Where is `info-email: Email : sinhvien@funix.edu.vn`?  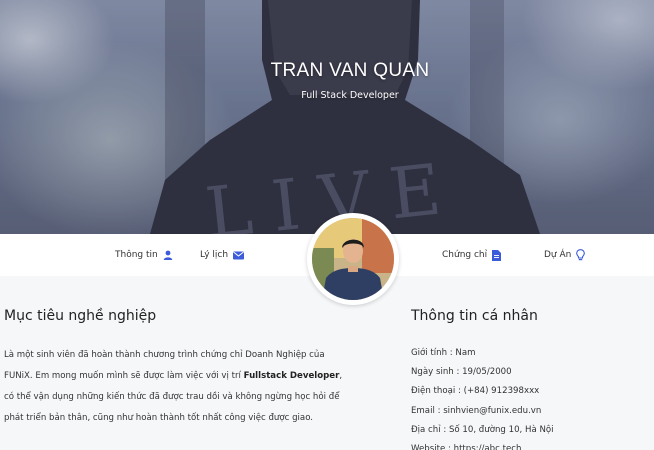 info-email: Email : sinhvien@funix.edu.vn is located at coordinates (476, 410).